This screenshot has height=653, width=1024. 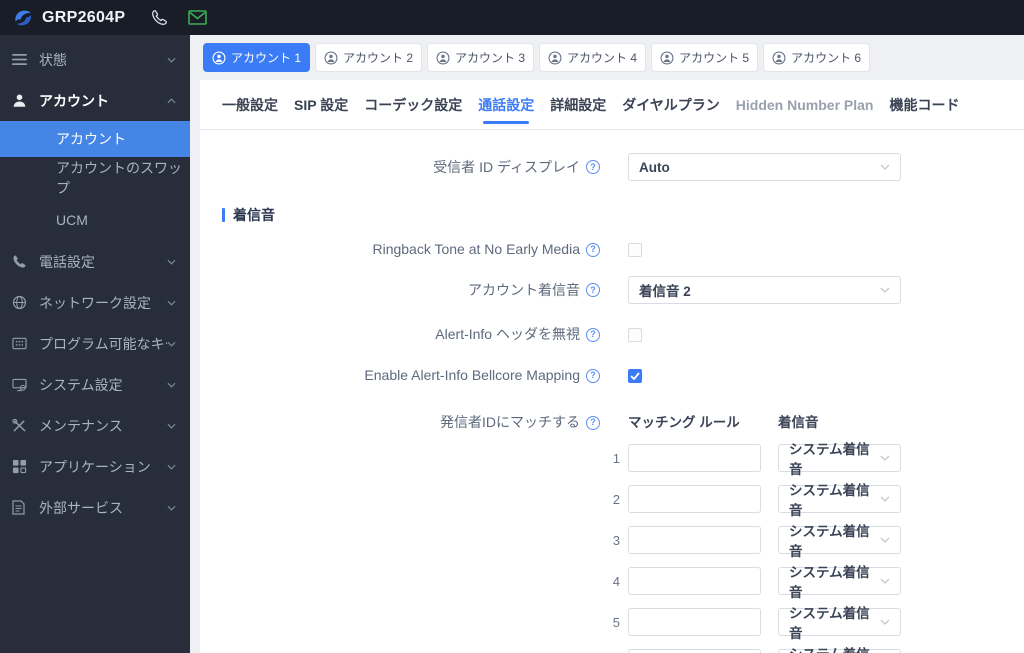 What do you see at coordinates (524, 289) in the screenshot?
I see `account-ringtone-label: アカウント着信音` at bounding box center [524, 289].